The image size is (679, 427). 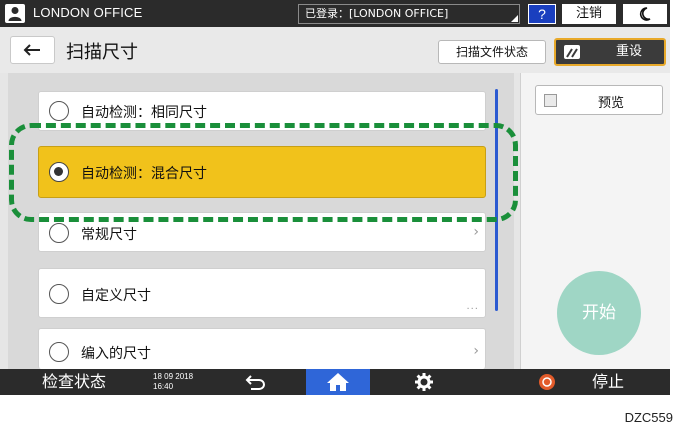 I want to click on logout-button: 注销, so click(x=589, y=14).